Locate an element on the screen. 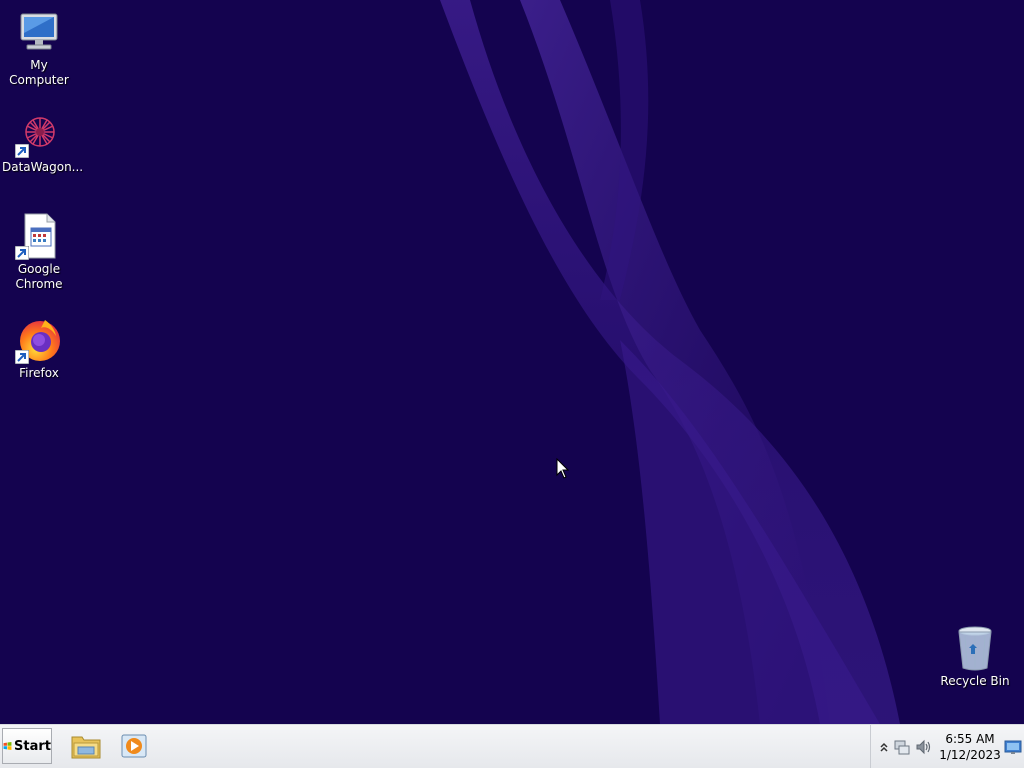 This screenshot has height=768, width=1024. desktop-icon-google-chrome: Google Chrome is located at coordinates (39, 252).